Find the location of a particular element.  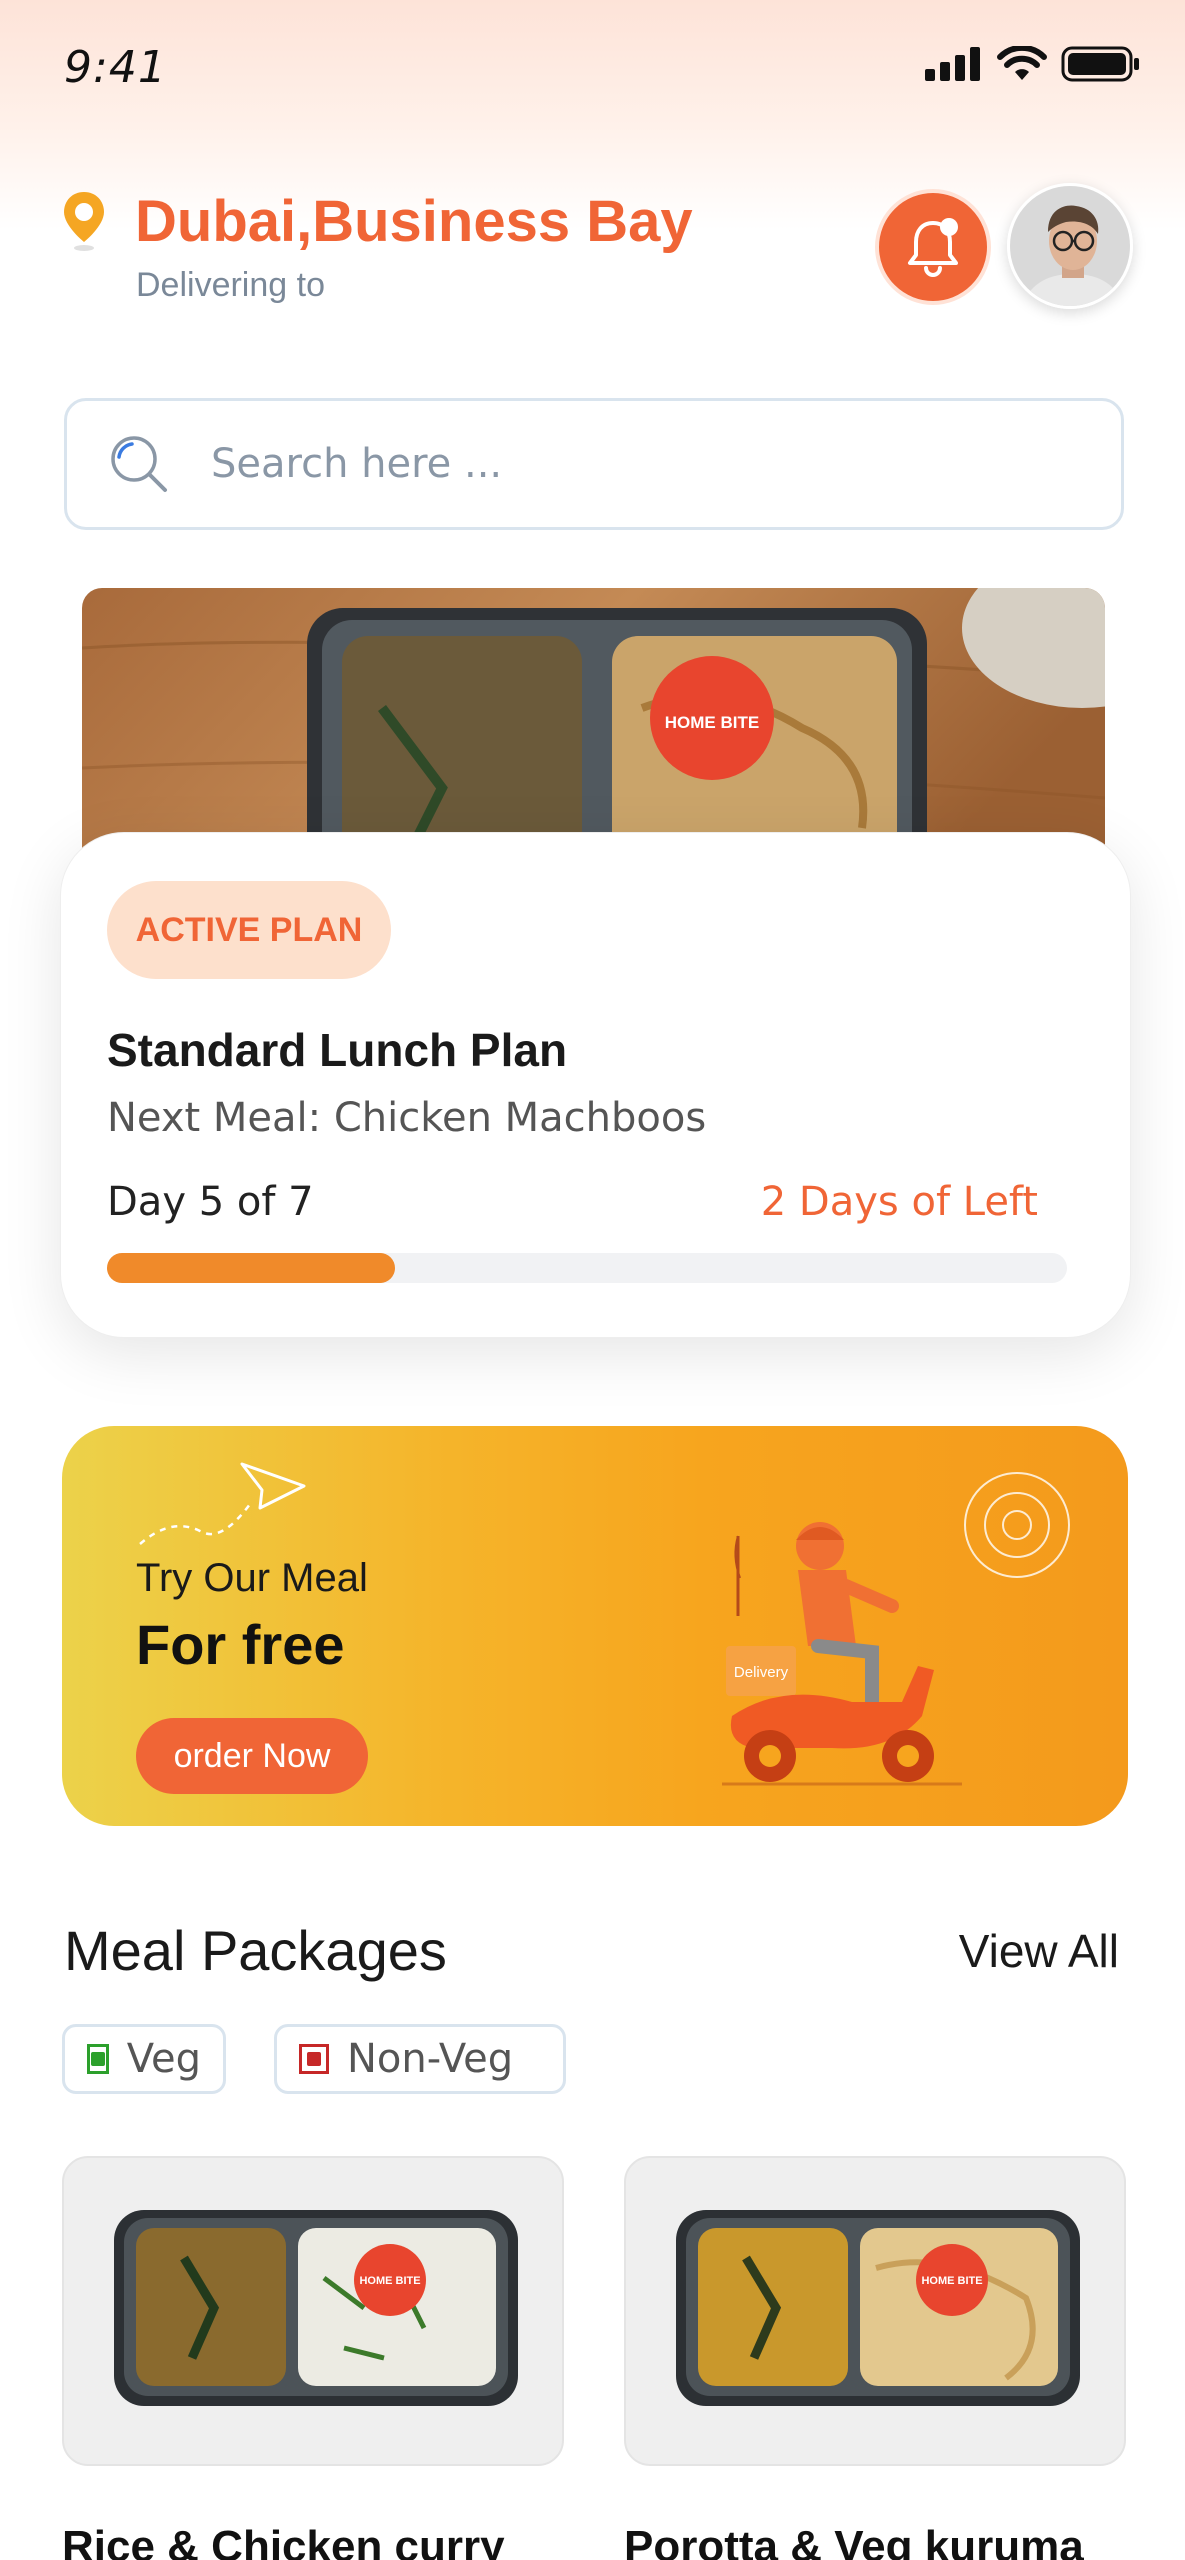

meal-package-title: Porotta & Veg kuruma is located at coordinates (854, 2541).